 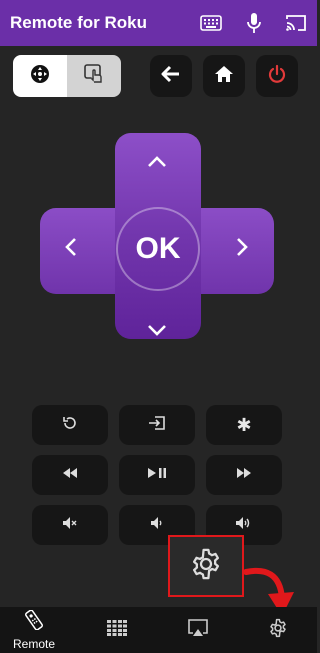 I want to click on bottom-nav: Remote, so click(x=158, y=630).